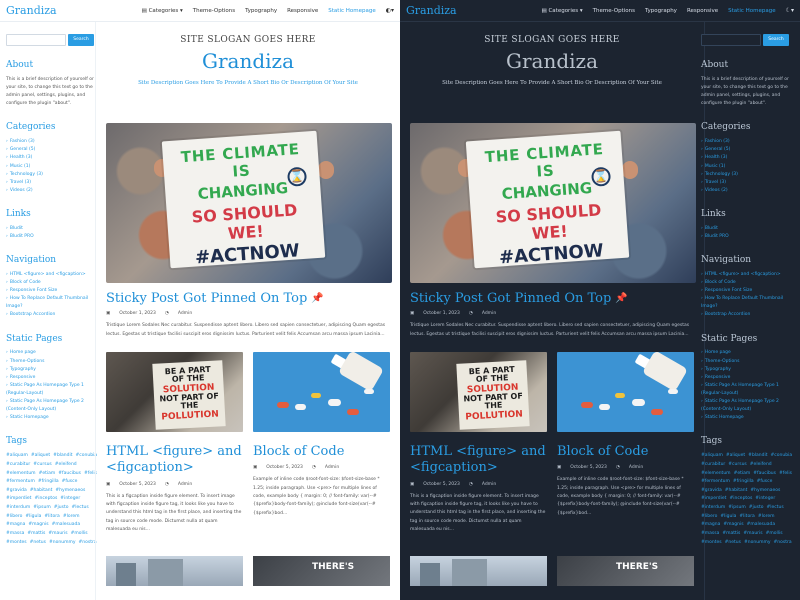 This screenshot has width=800, height=600. Describe the element at coordinates (782, 456) in the screenshot. I see `tag-link: #conubia` at that location.